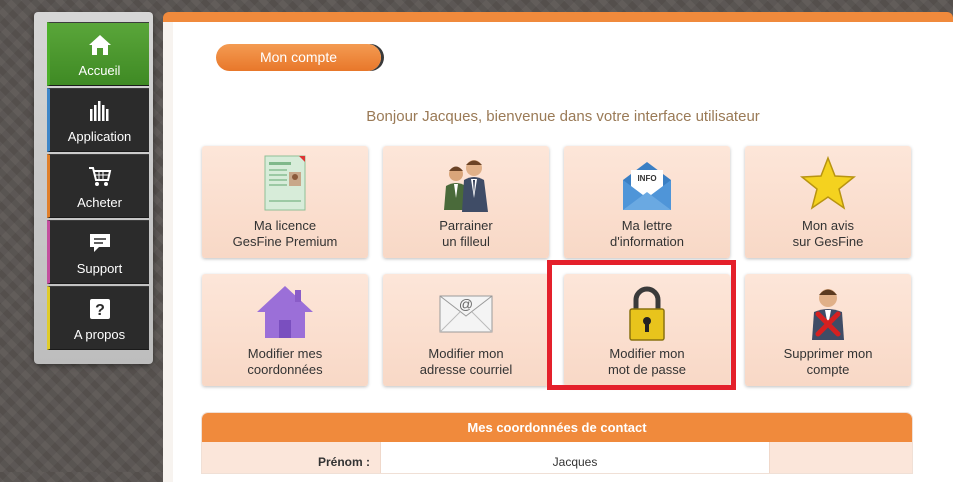 Image resolution: width=953 pixels, height=482 pixels. Describe the element at coordinates (647, 312) in the screenshot. I see `padlock-icon` at that location.